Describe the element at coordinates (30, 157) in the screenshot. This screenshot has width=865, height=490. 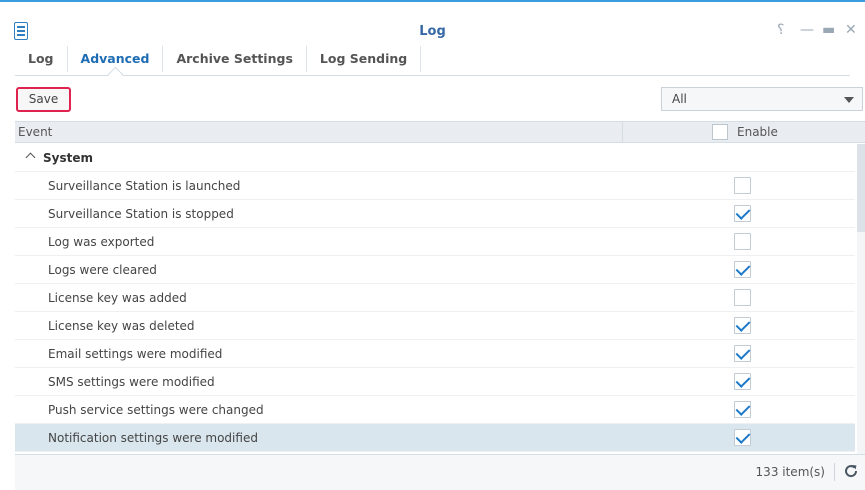
I see `chevron-up-icon` at that location.